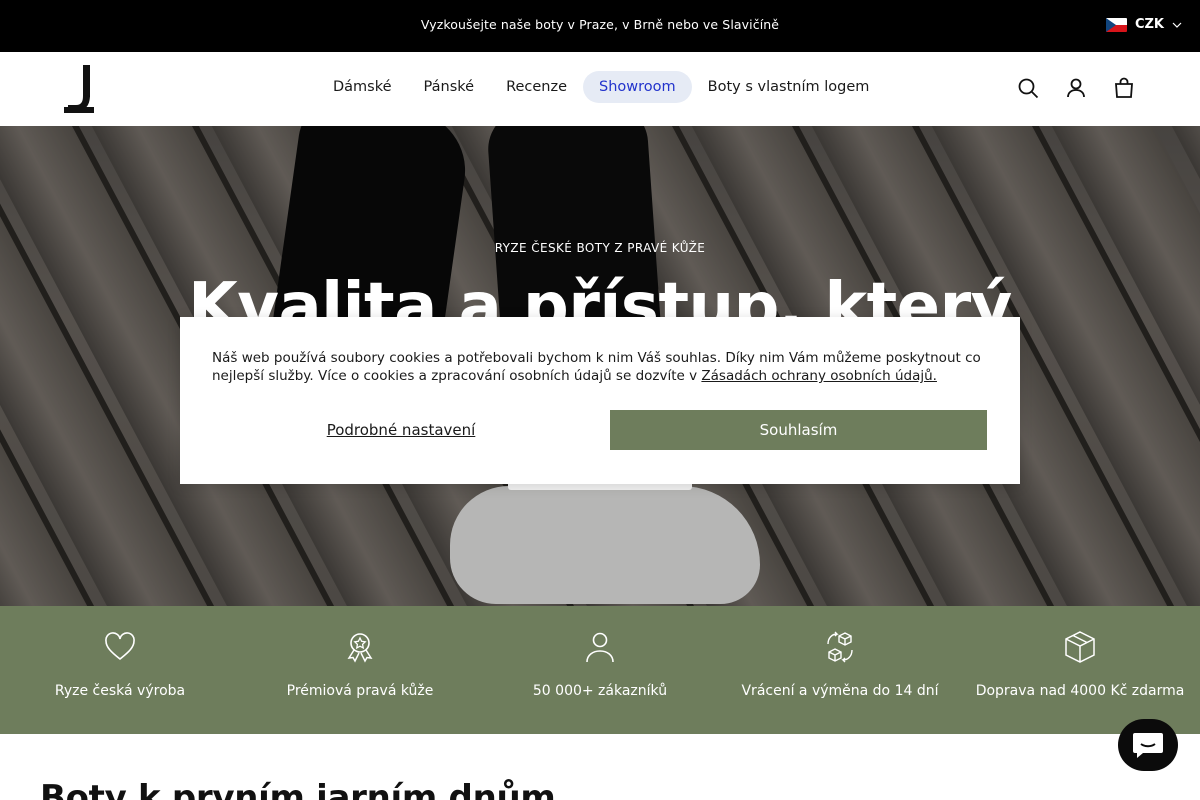 This screenshot has height=800, width=1200. What do you see at coordinates (840, 647) in the screenshot?
I see `exchange-boxes-icon` at bounding box center [840, 647].